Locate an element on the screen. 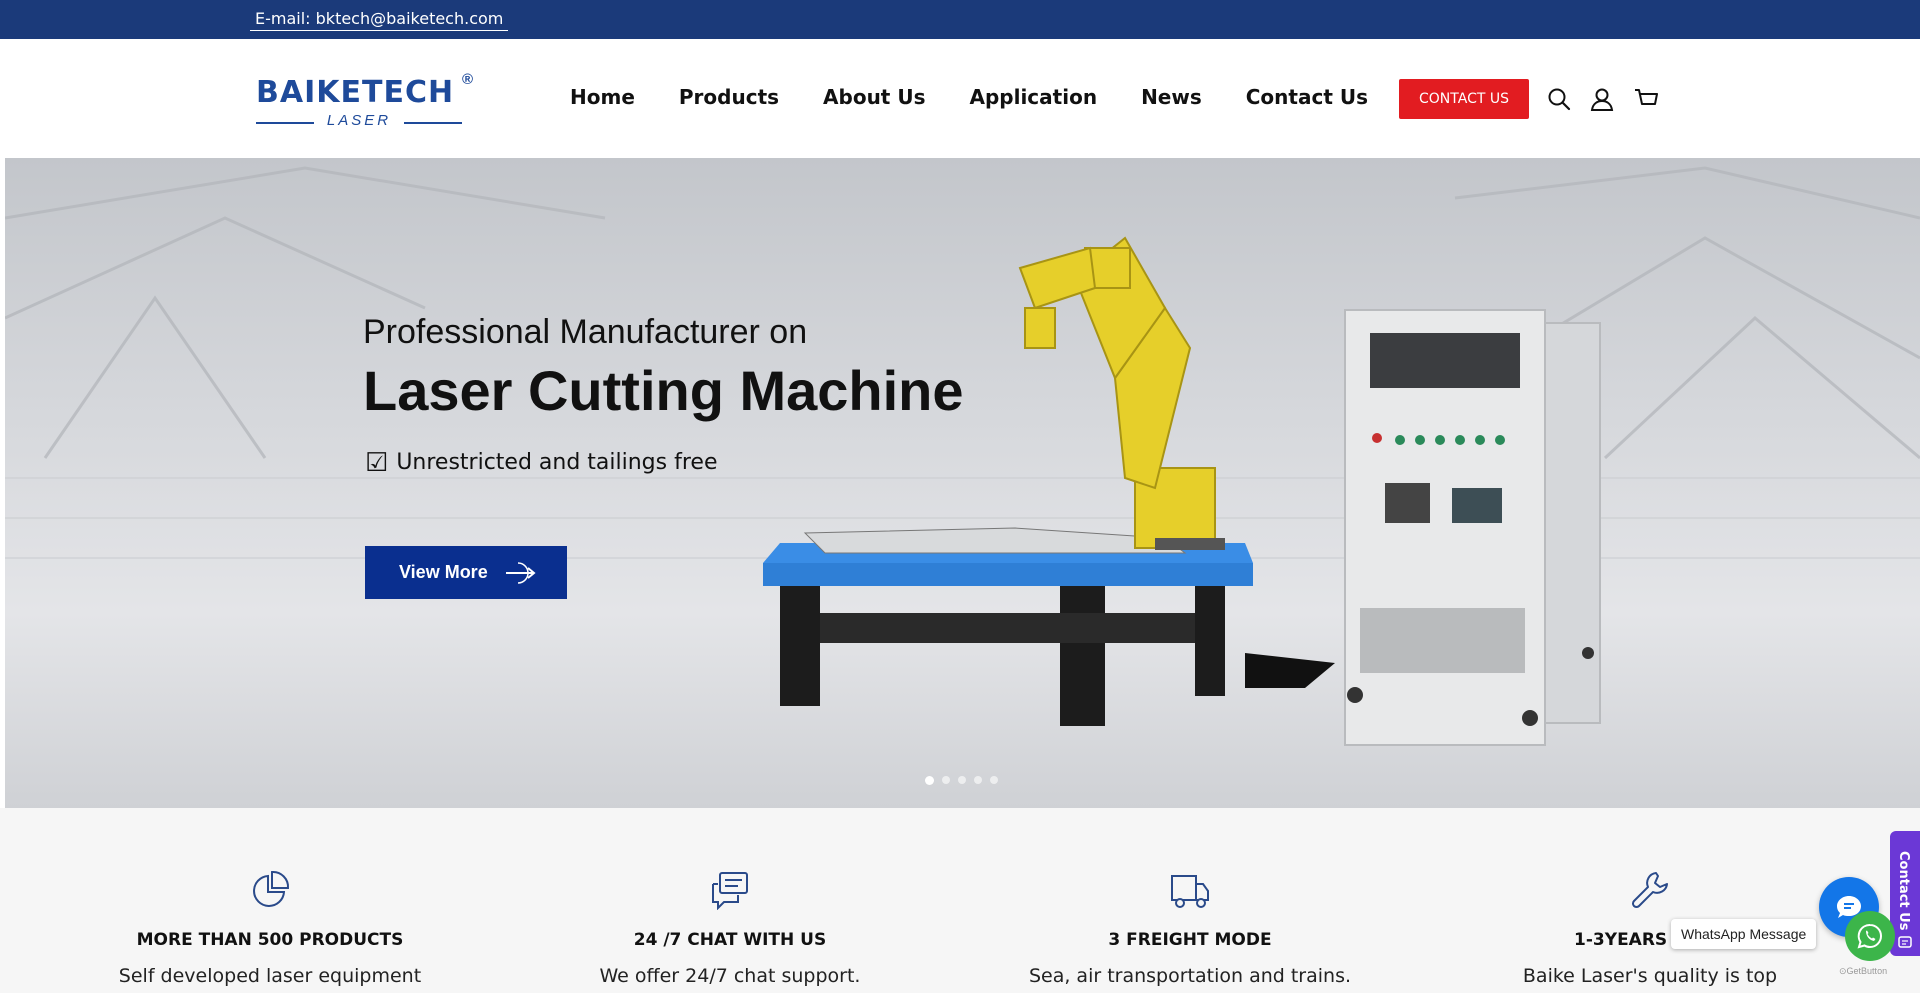 This screenshot has width=1920, height=993. logo: BAIKETECH ® LASER is located at coordinates (368, 101).